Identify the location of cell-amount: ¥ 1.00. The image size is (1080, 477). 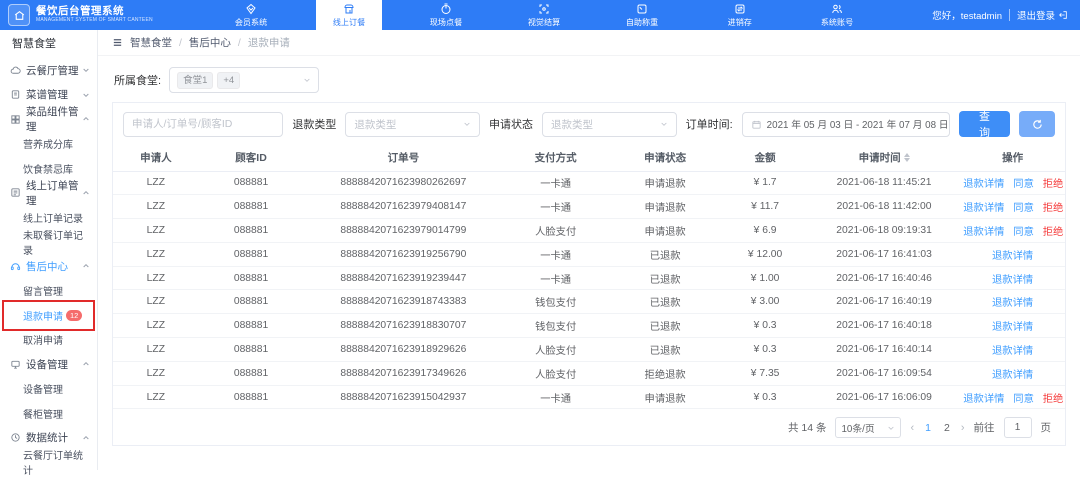
(765, 278).